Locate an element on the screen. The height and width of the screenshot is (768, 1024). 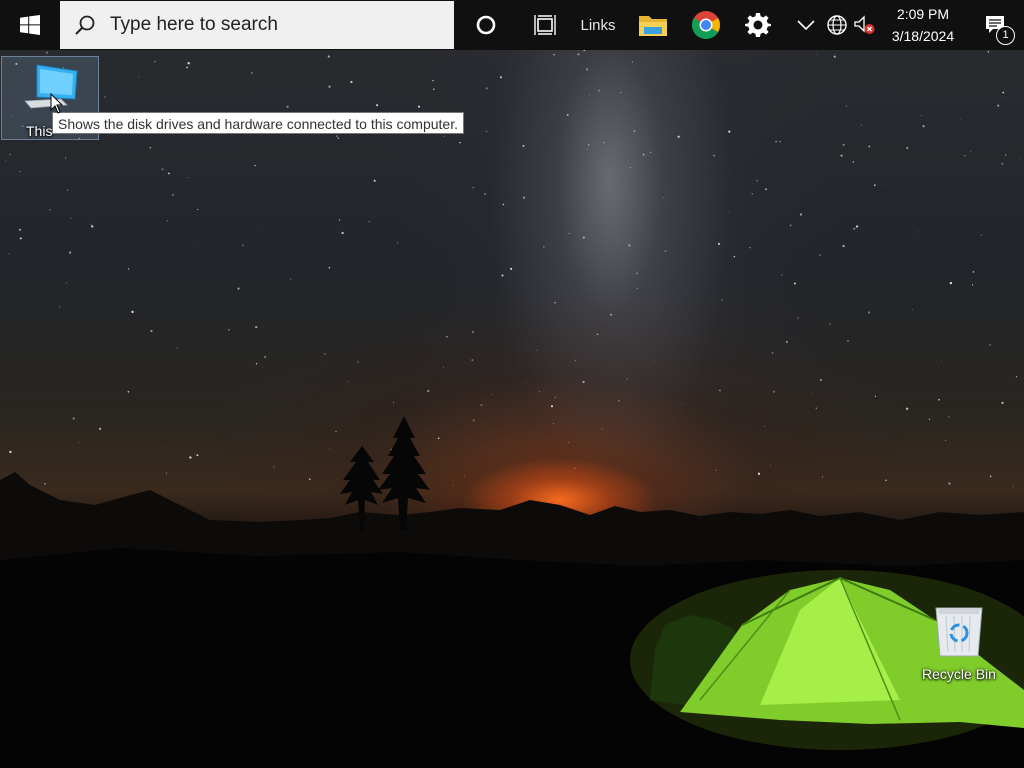
settings-button is located at coordinates (758, 25).